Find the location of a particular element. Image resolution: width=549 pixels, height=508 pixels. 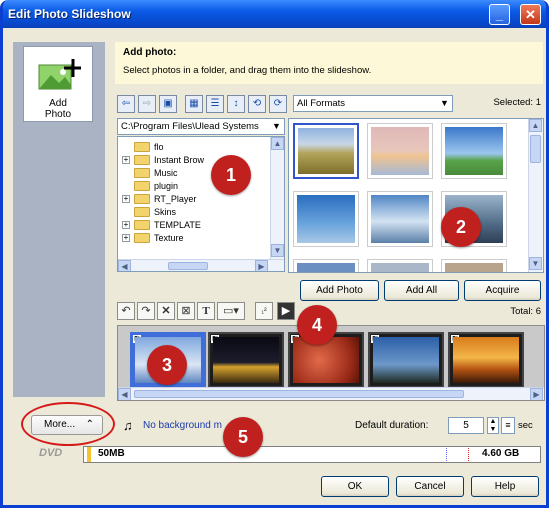

help-button: Help is located at coordinates (505, 486).